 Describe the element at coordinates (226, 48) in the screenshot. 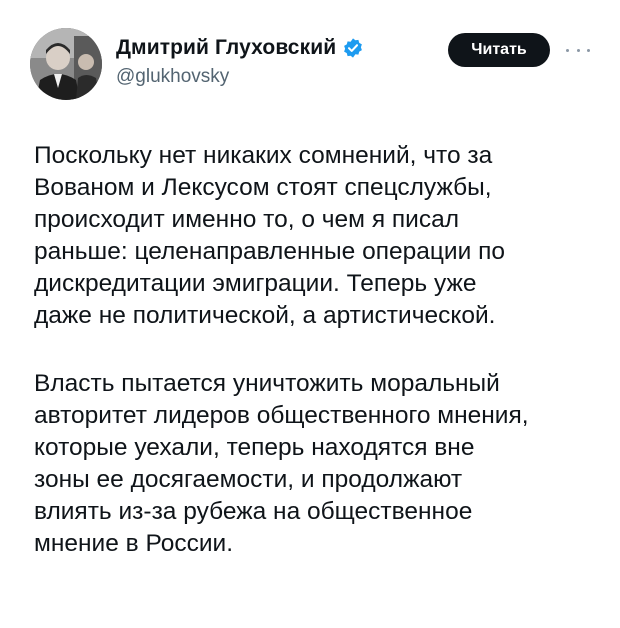

I see `display-name: Дмитрий Глуховский` at that location.